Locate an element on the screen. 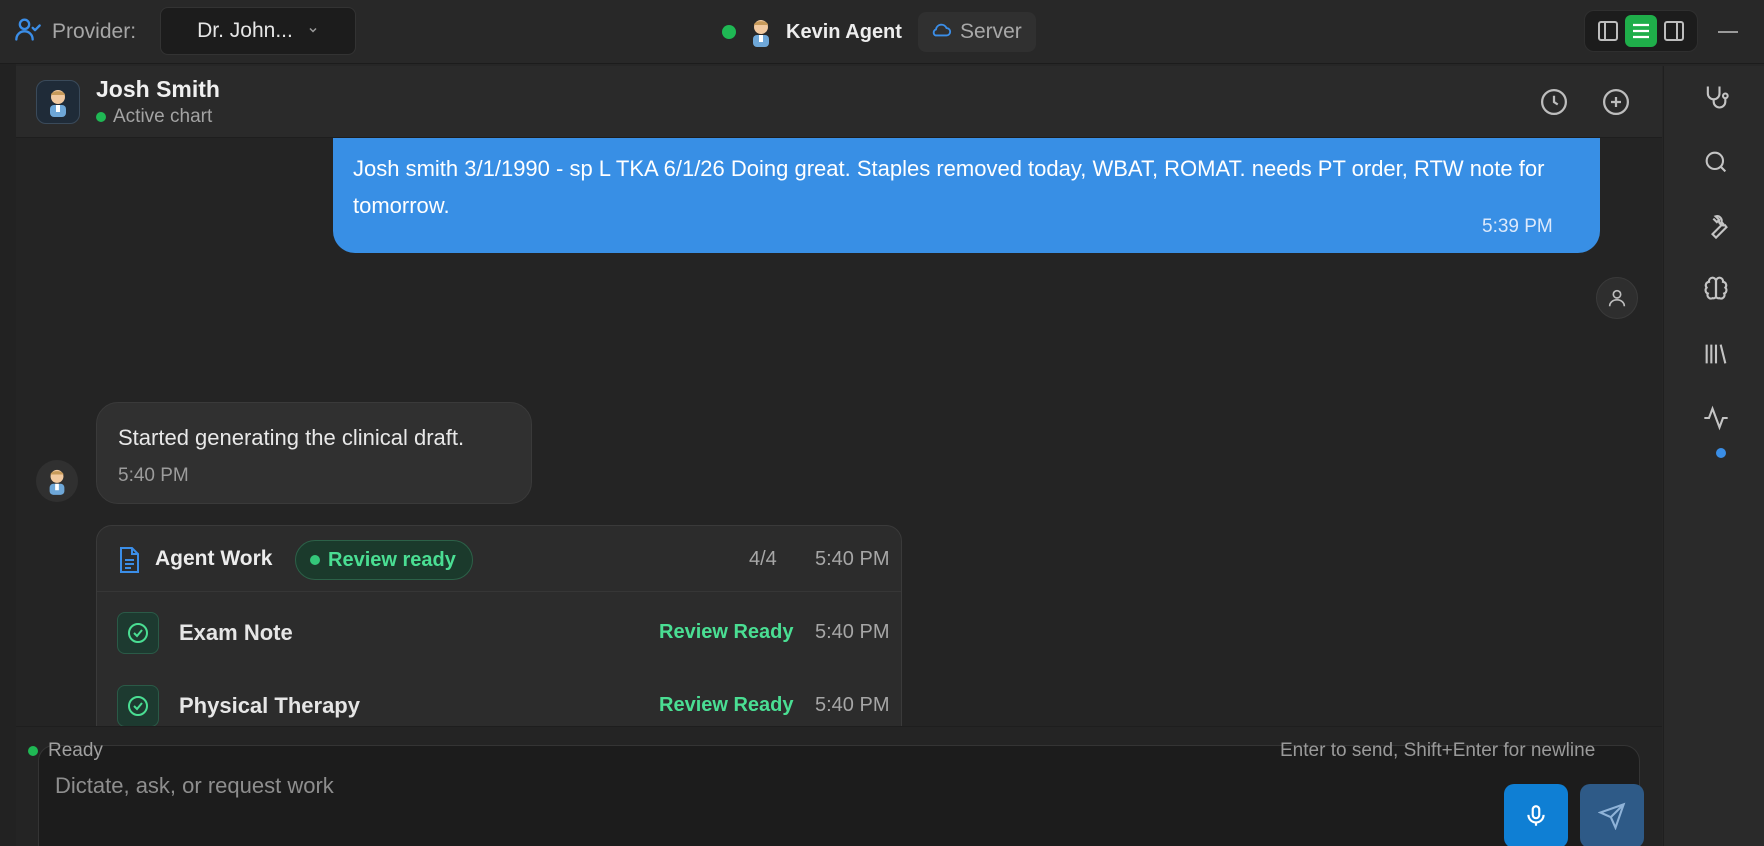  top-bar: Provider: Dr. John... Kevin Agent Server is located at coordinates (882, 32).